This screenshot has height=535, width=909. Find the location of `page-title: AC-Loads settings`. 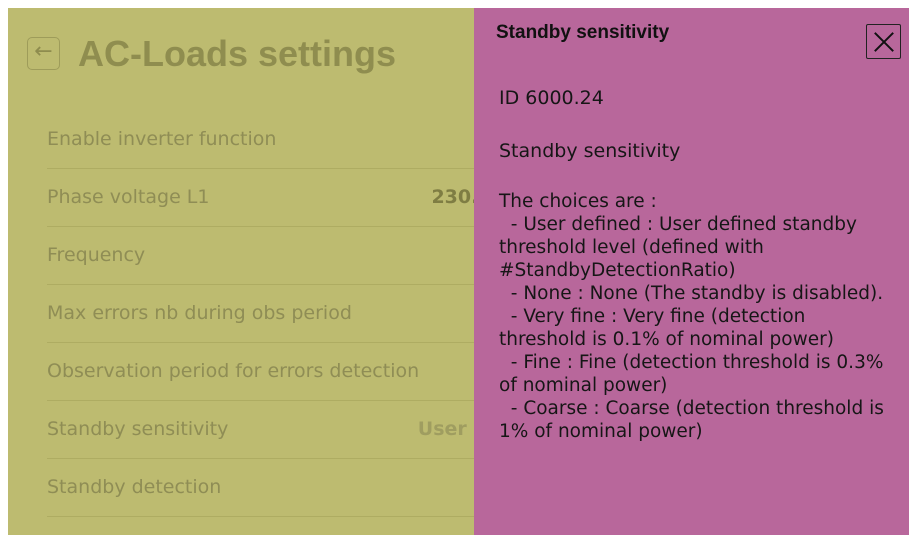

page-title: AC-Loads settings is located at coordinates (237, 53).